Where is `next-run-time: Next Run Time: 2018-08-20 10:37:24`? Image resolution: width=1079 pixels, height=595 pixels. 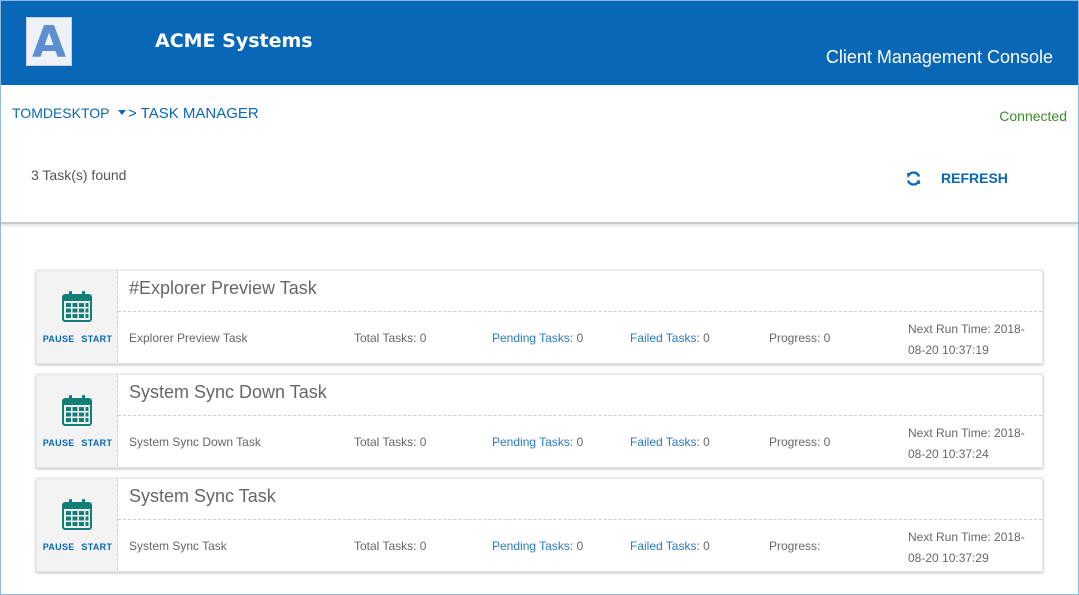 next-run-time: Next Run Time: 2018-08-20 10:37:24 is located at coordinates (966, 443).